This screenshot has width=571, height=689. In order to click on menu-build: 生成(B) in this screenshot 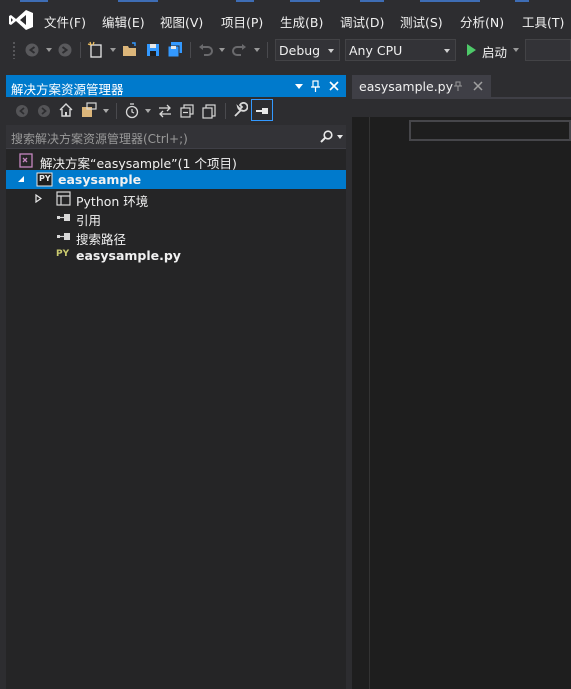, I will do `click(301, 21)`.